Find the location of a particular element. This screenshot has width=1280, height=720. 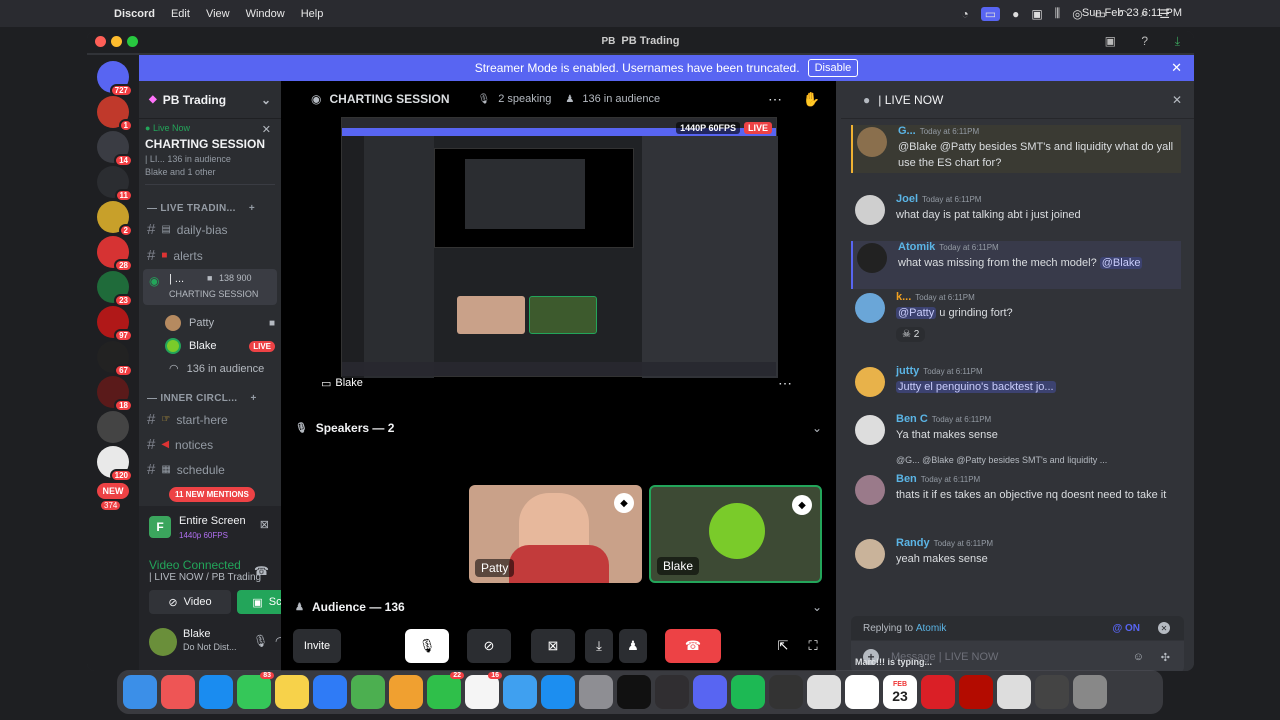

app-store-icon is located at coordinates (558, 692).